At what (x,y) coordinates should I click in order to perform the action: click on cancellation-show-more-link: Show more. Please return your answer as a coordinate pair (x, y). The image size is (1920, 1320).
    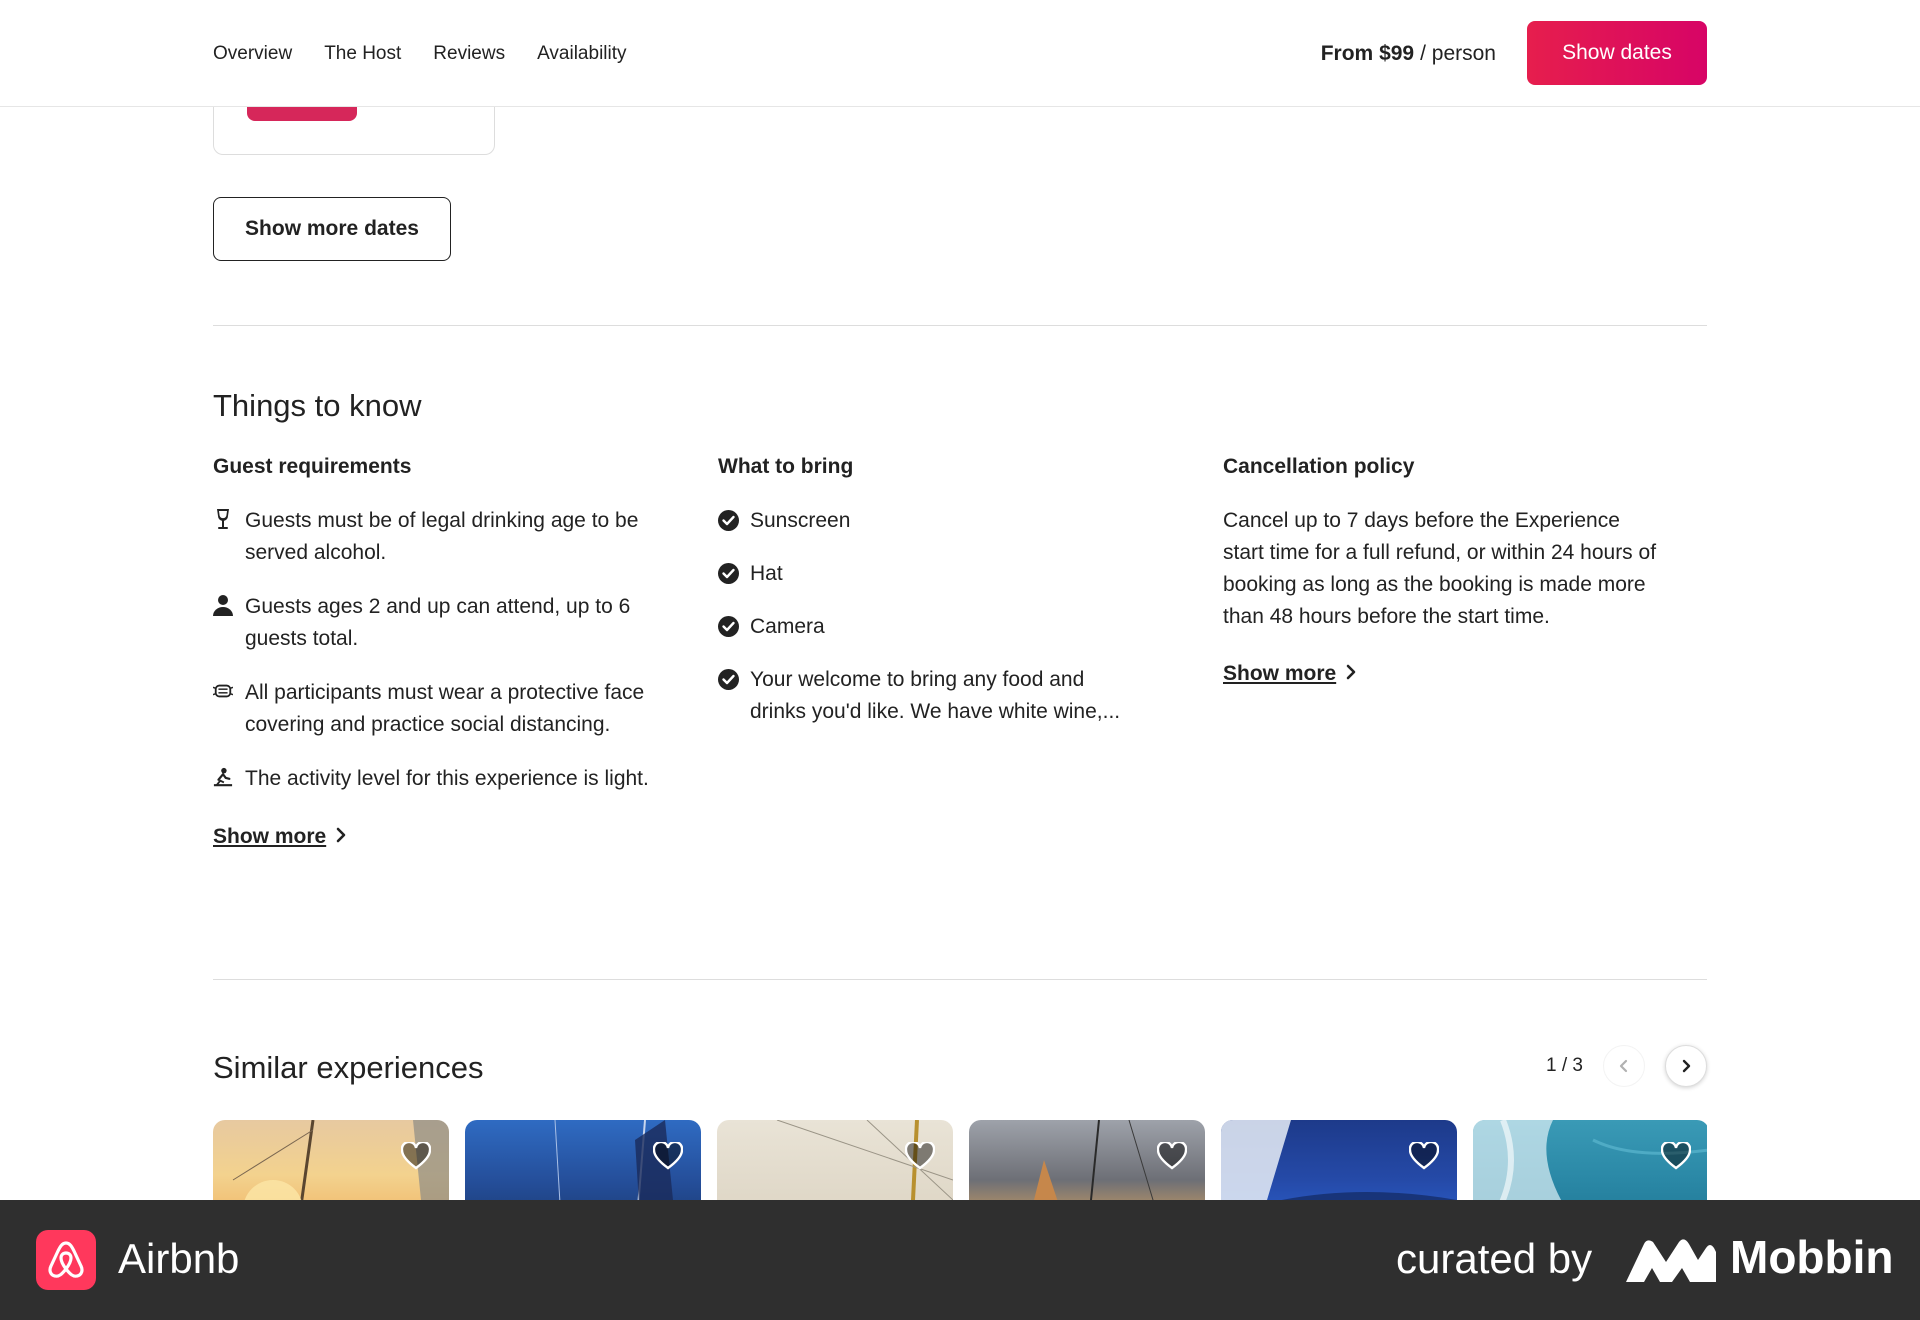
    Looking at the image, I should click on (1289, 674).